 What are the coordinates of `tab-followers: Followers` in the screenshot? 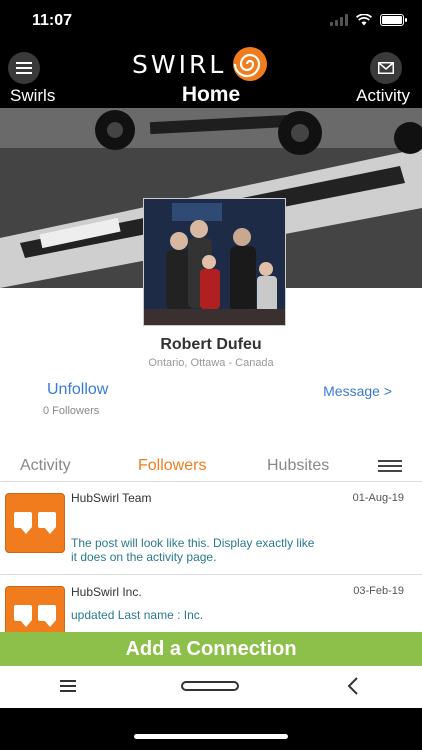 It's located at (172, 466).